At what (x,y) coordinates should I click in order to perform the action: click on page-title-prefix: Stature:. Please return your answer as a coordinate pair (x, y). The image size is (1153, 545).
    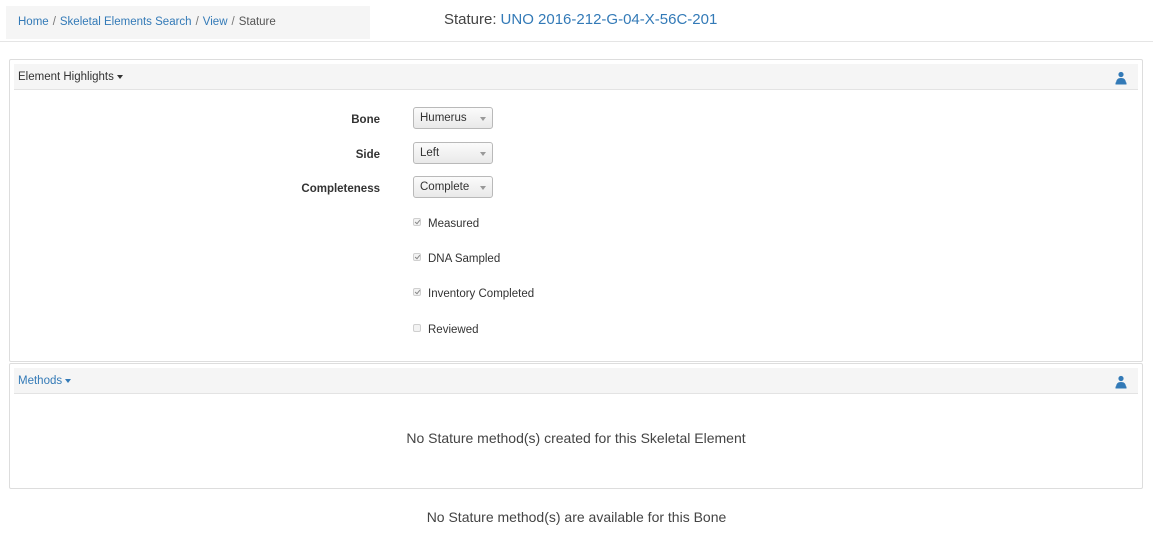
    Looking at the image, I should click on (470, 19).